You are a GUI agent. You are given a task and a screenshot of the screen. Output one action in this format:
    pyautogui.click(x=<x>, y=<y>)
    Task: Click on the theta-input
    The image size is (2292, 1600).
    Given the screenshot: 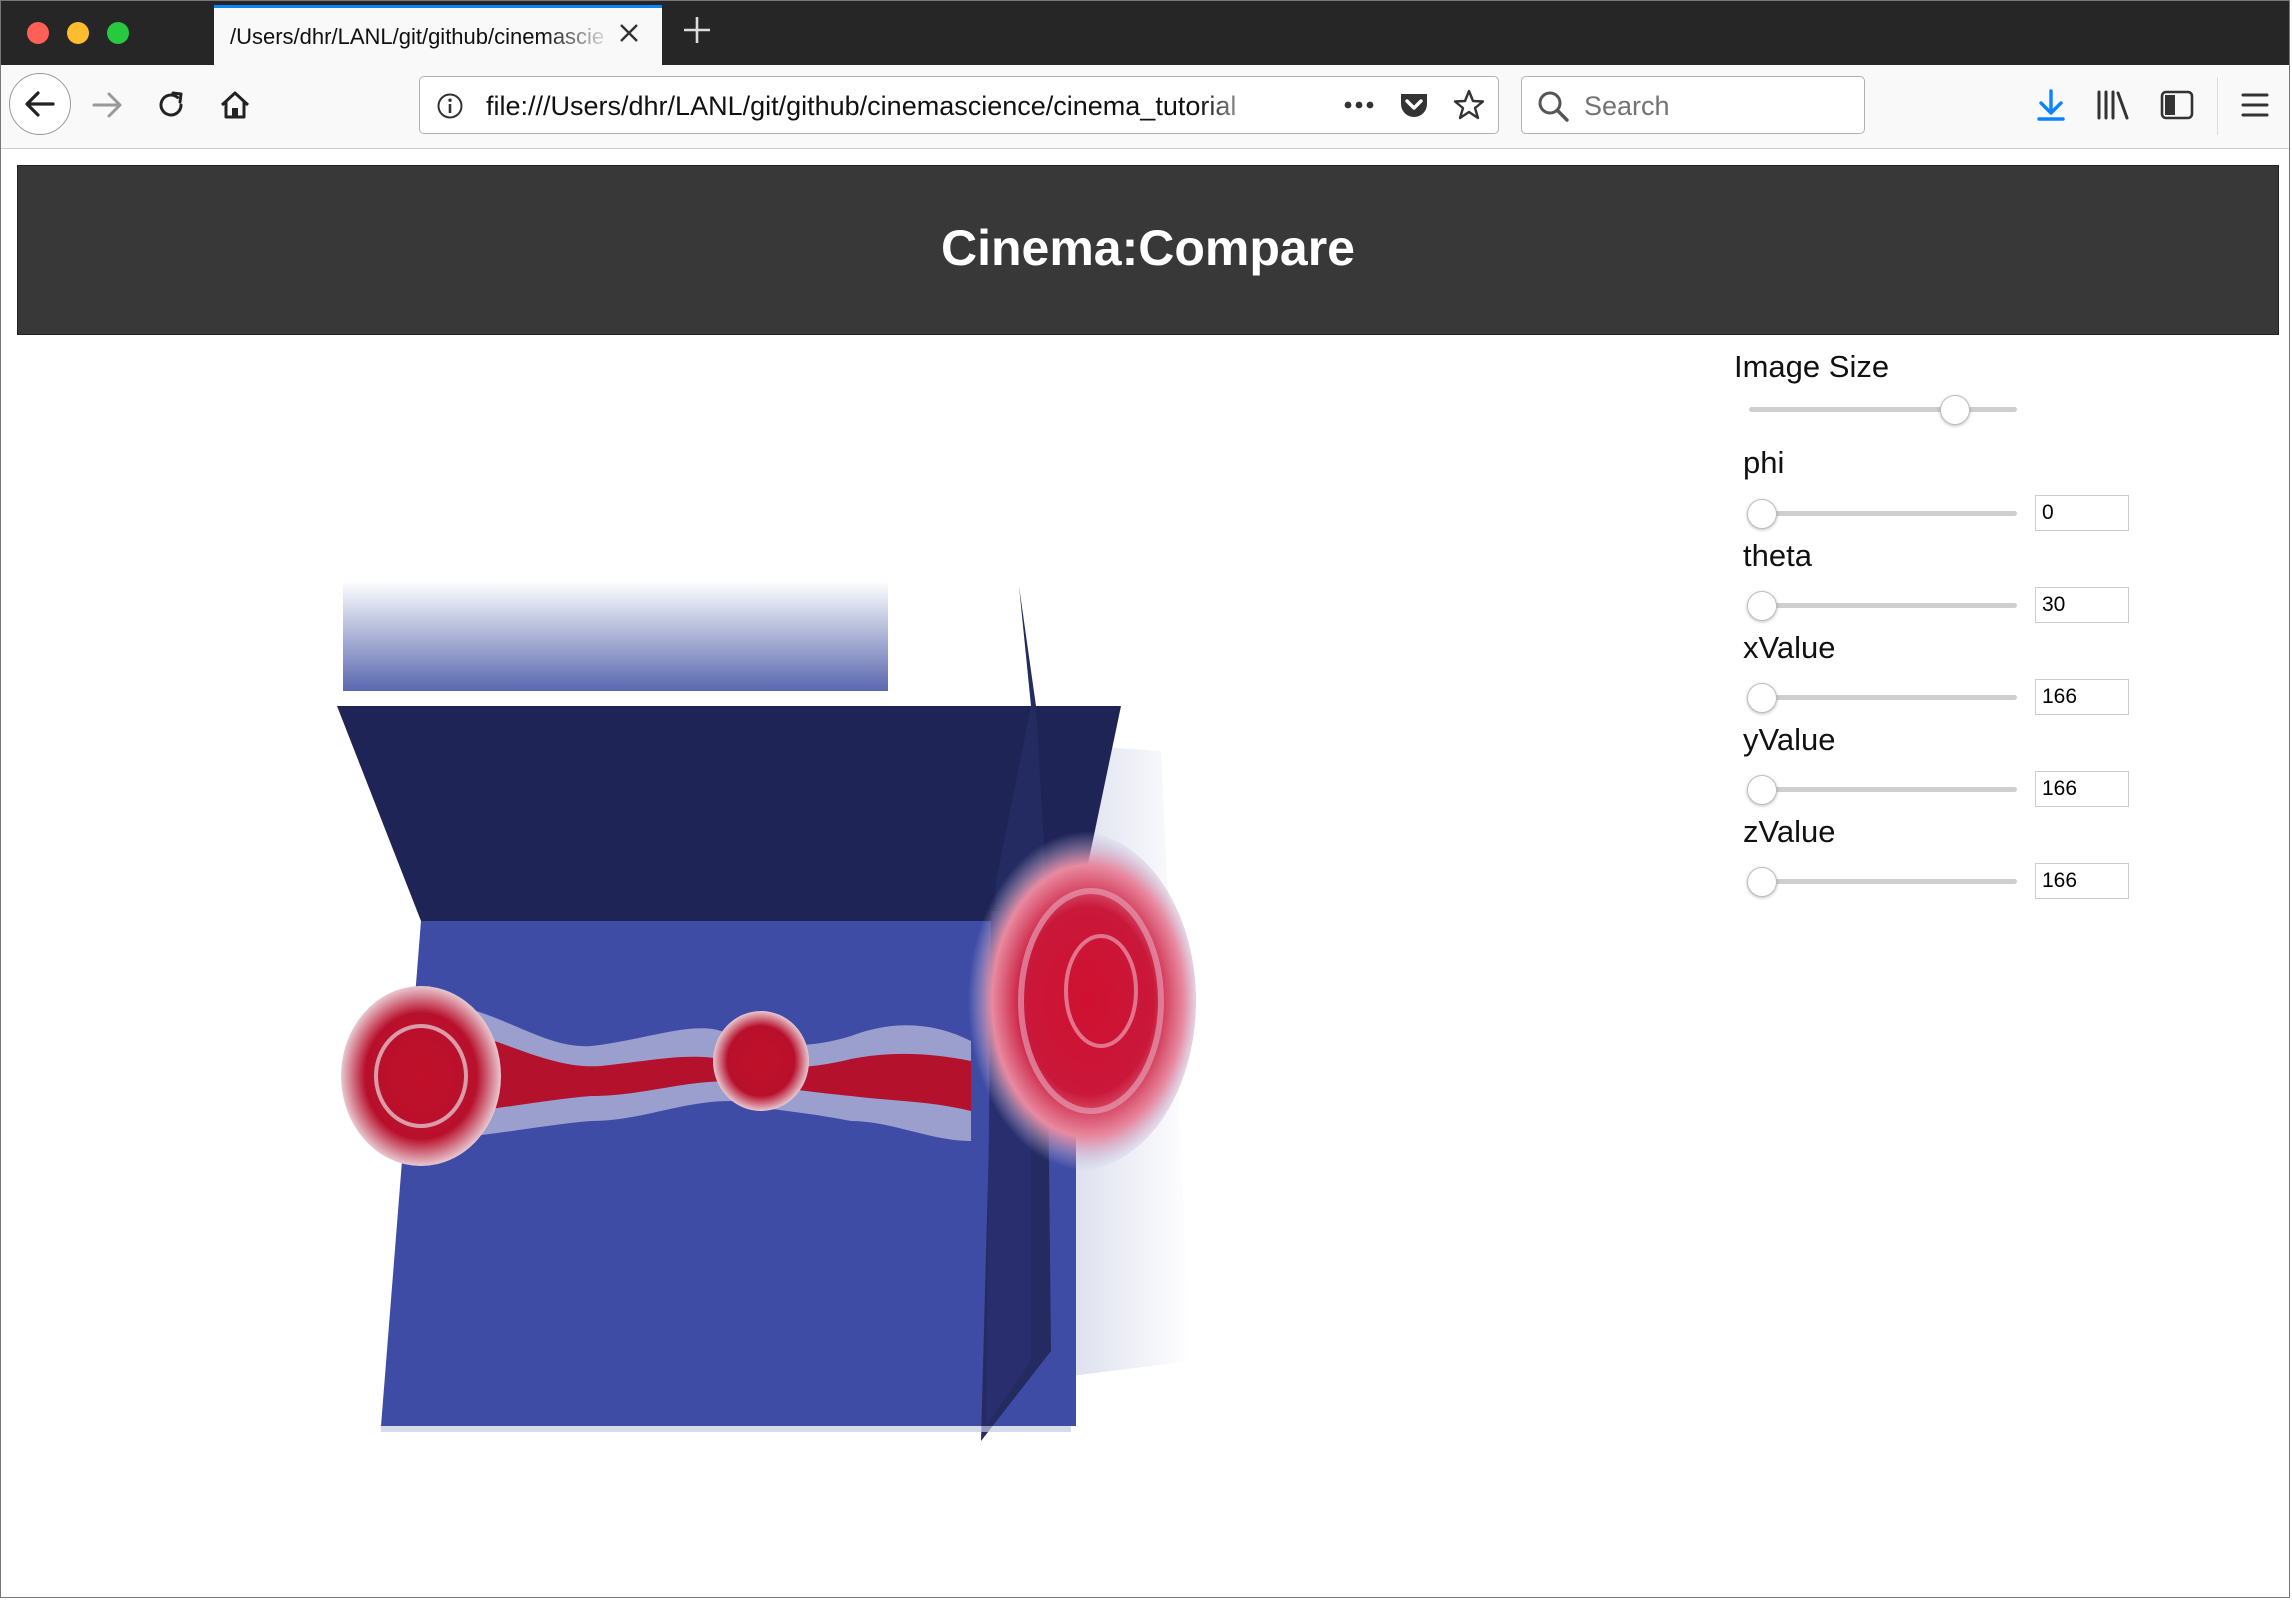 What is the action you would take?
    pyautogui.click(x=2082, y=605)
    